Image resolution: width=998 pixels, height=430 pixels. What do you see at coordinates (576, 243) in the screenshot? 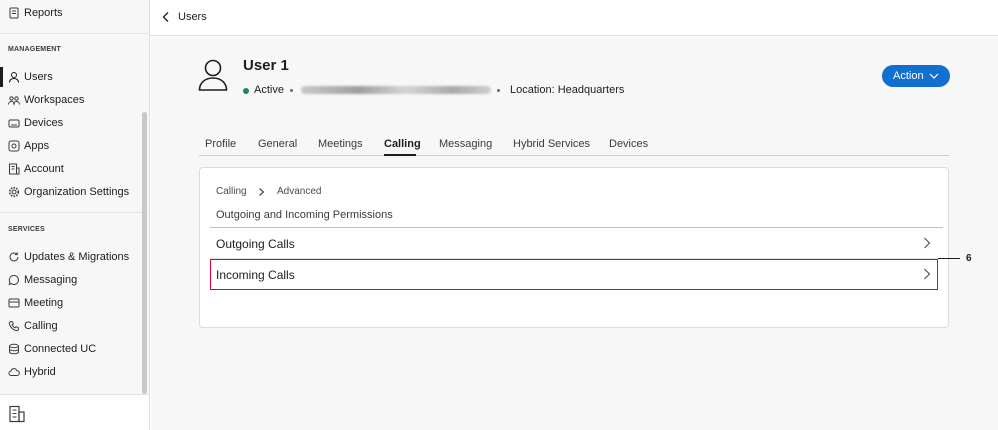
I see `outgoing-calls-row: Outgoing Calls` at bounding box center [576, 243].